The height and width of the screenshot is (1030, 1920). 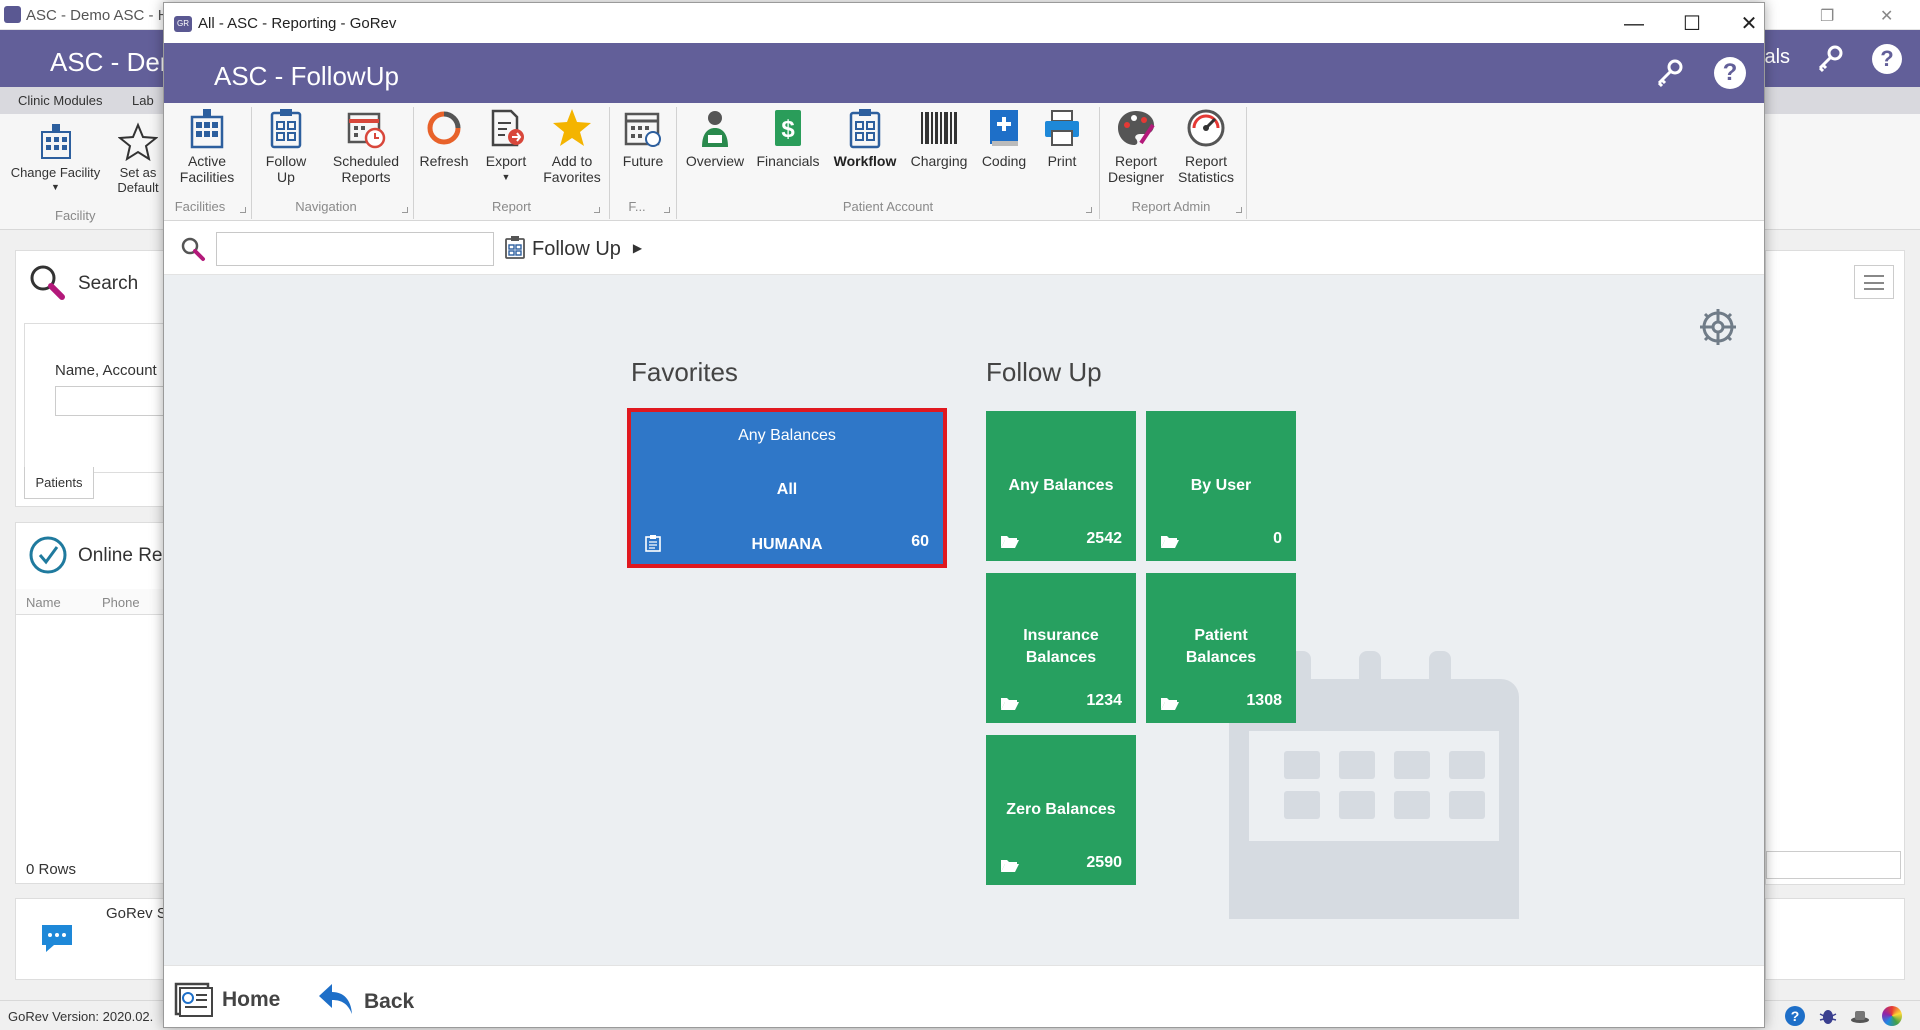 What do you see at coordinates (120, 555) in the screenshot?
I see `online-panel-title: Online Re` at bounding box center [120, 555].